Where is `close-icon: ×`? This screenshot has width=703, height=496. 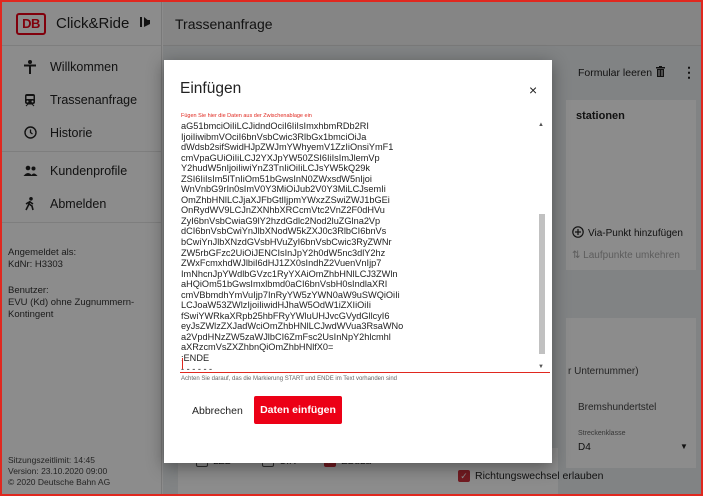 close-icon: × is located at coordinates (533, 90).